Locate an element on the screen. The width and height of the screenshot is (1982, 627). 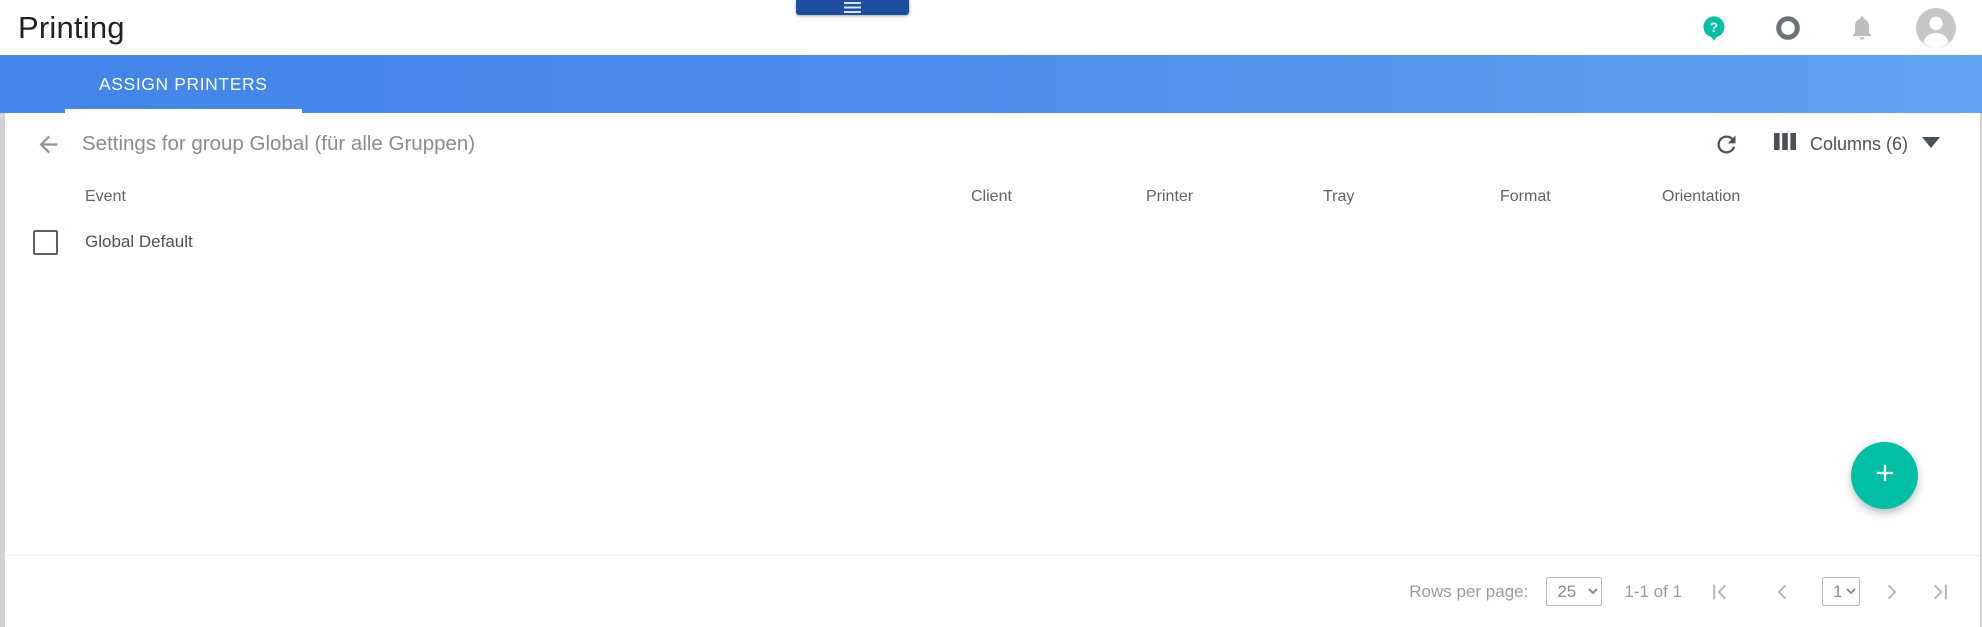
app-bar: Printing ? is located at coordinates (991, 27).